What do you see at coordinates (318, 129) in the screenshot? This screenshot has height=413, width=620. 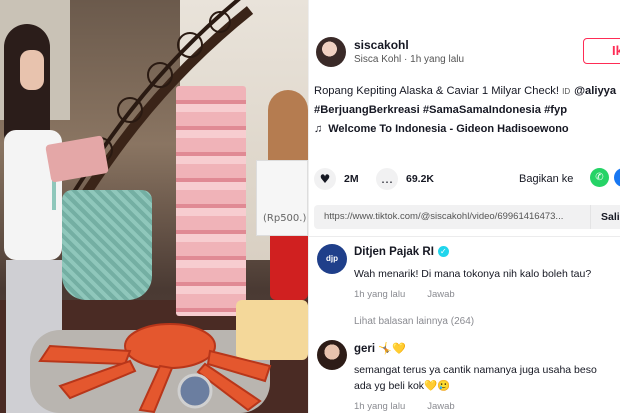 I see `music-note-icon: ♫` at bounding box center [318, 129].